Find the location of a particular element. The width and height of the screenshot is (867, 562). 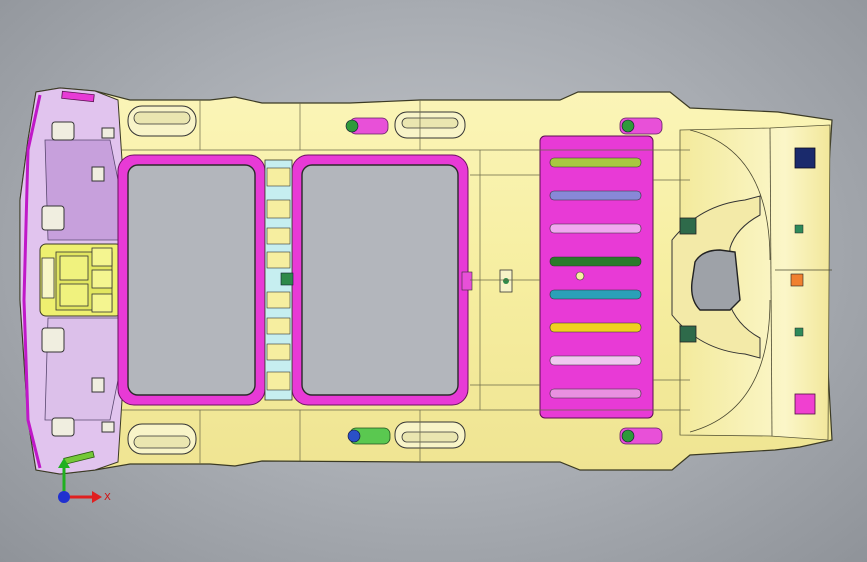

rear-marker-navy is located at coordinates (805, 158).